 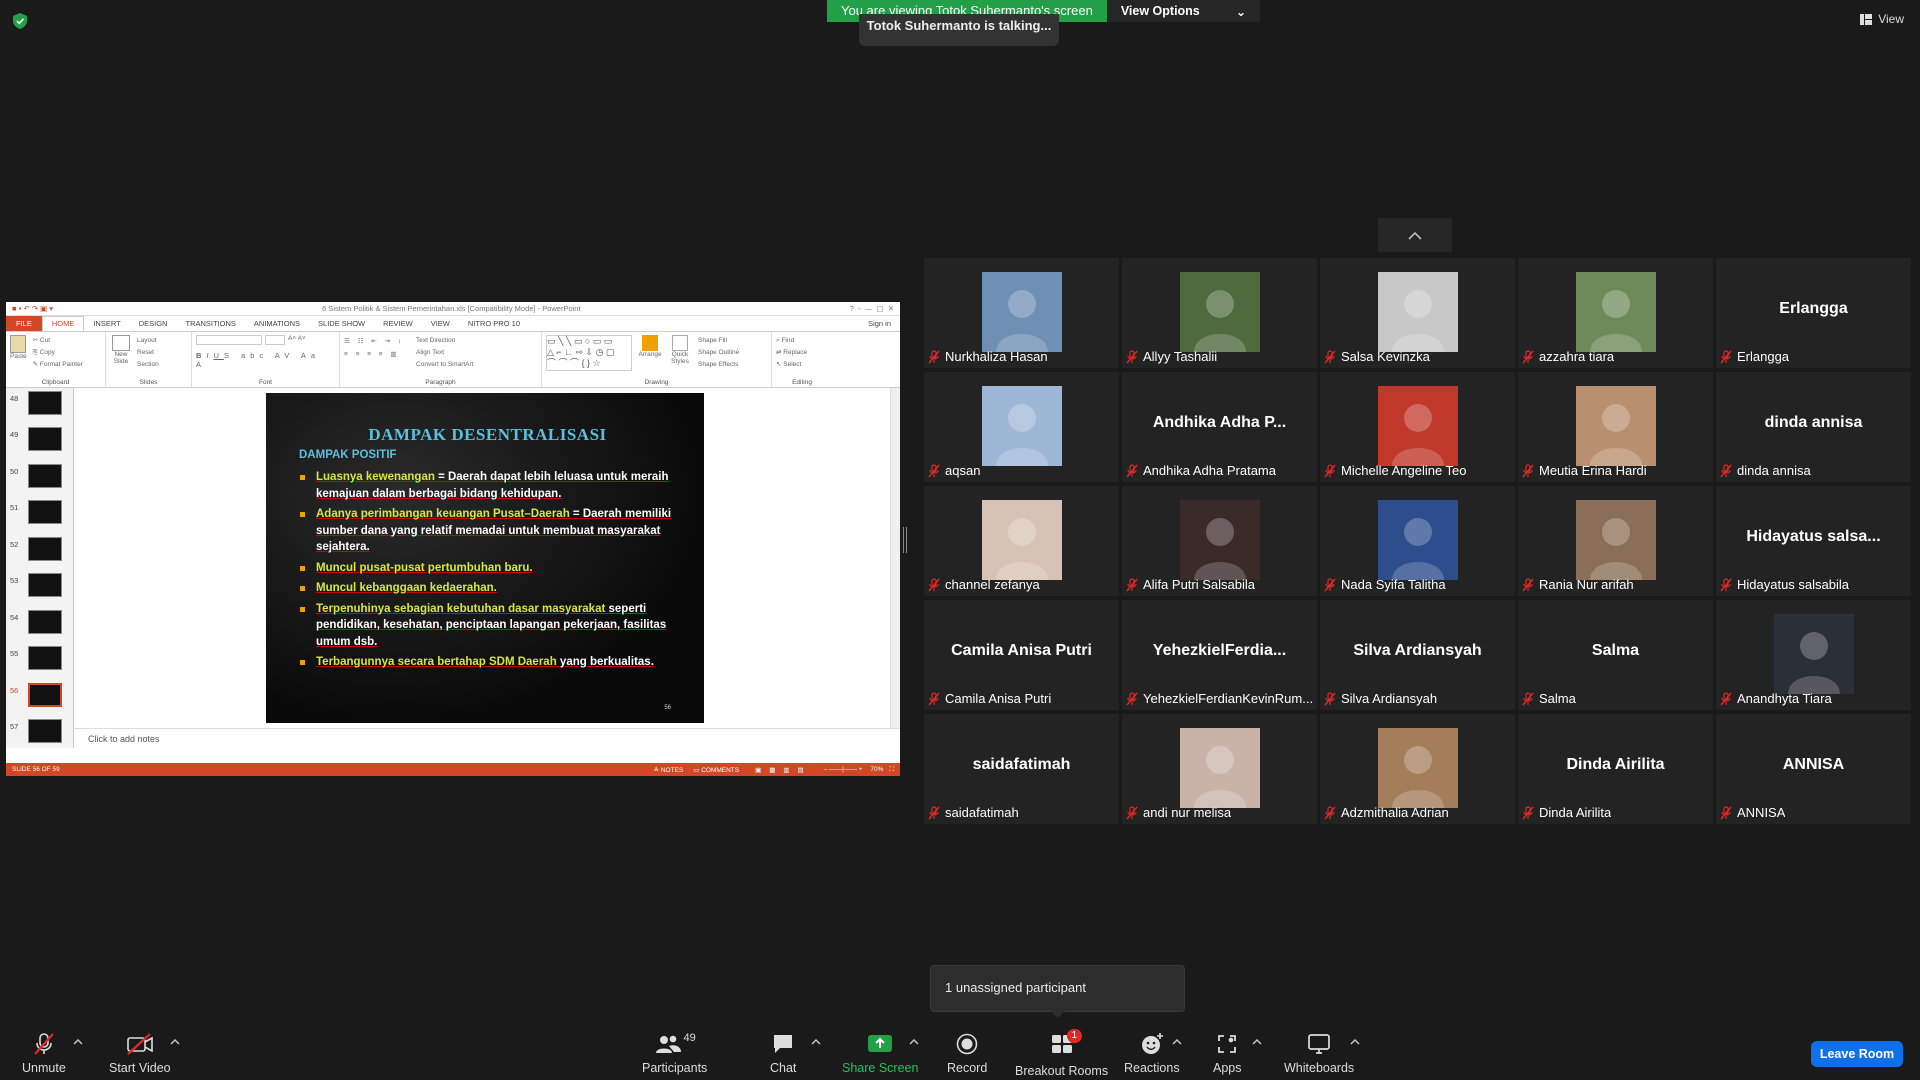 I want to click on slide-thumb: 53, so click(x=36, y=585).